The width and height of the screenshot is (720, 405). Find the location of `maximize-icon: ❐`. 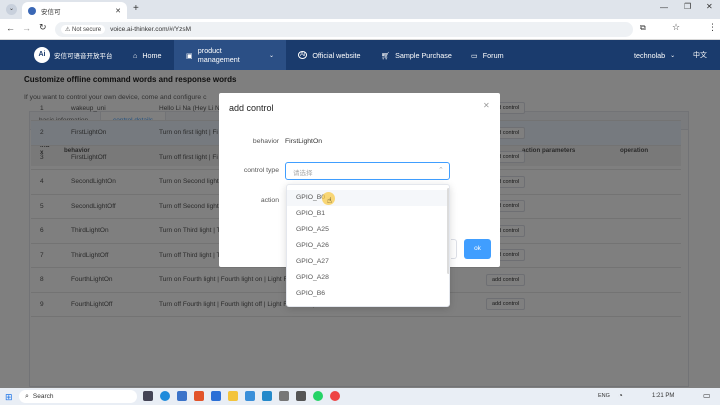

maximize-icon: ❐ is located at coordinates (687, 6).